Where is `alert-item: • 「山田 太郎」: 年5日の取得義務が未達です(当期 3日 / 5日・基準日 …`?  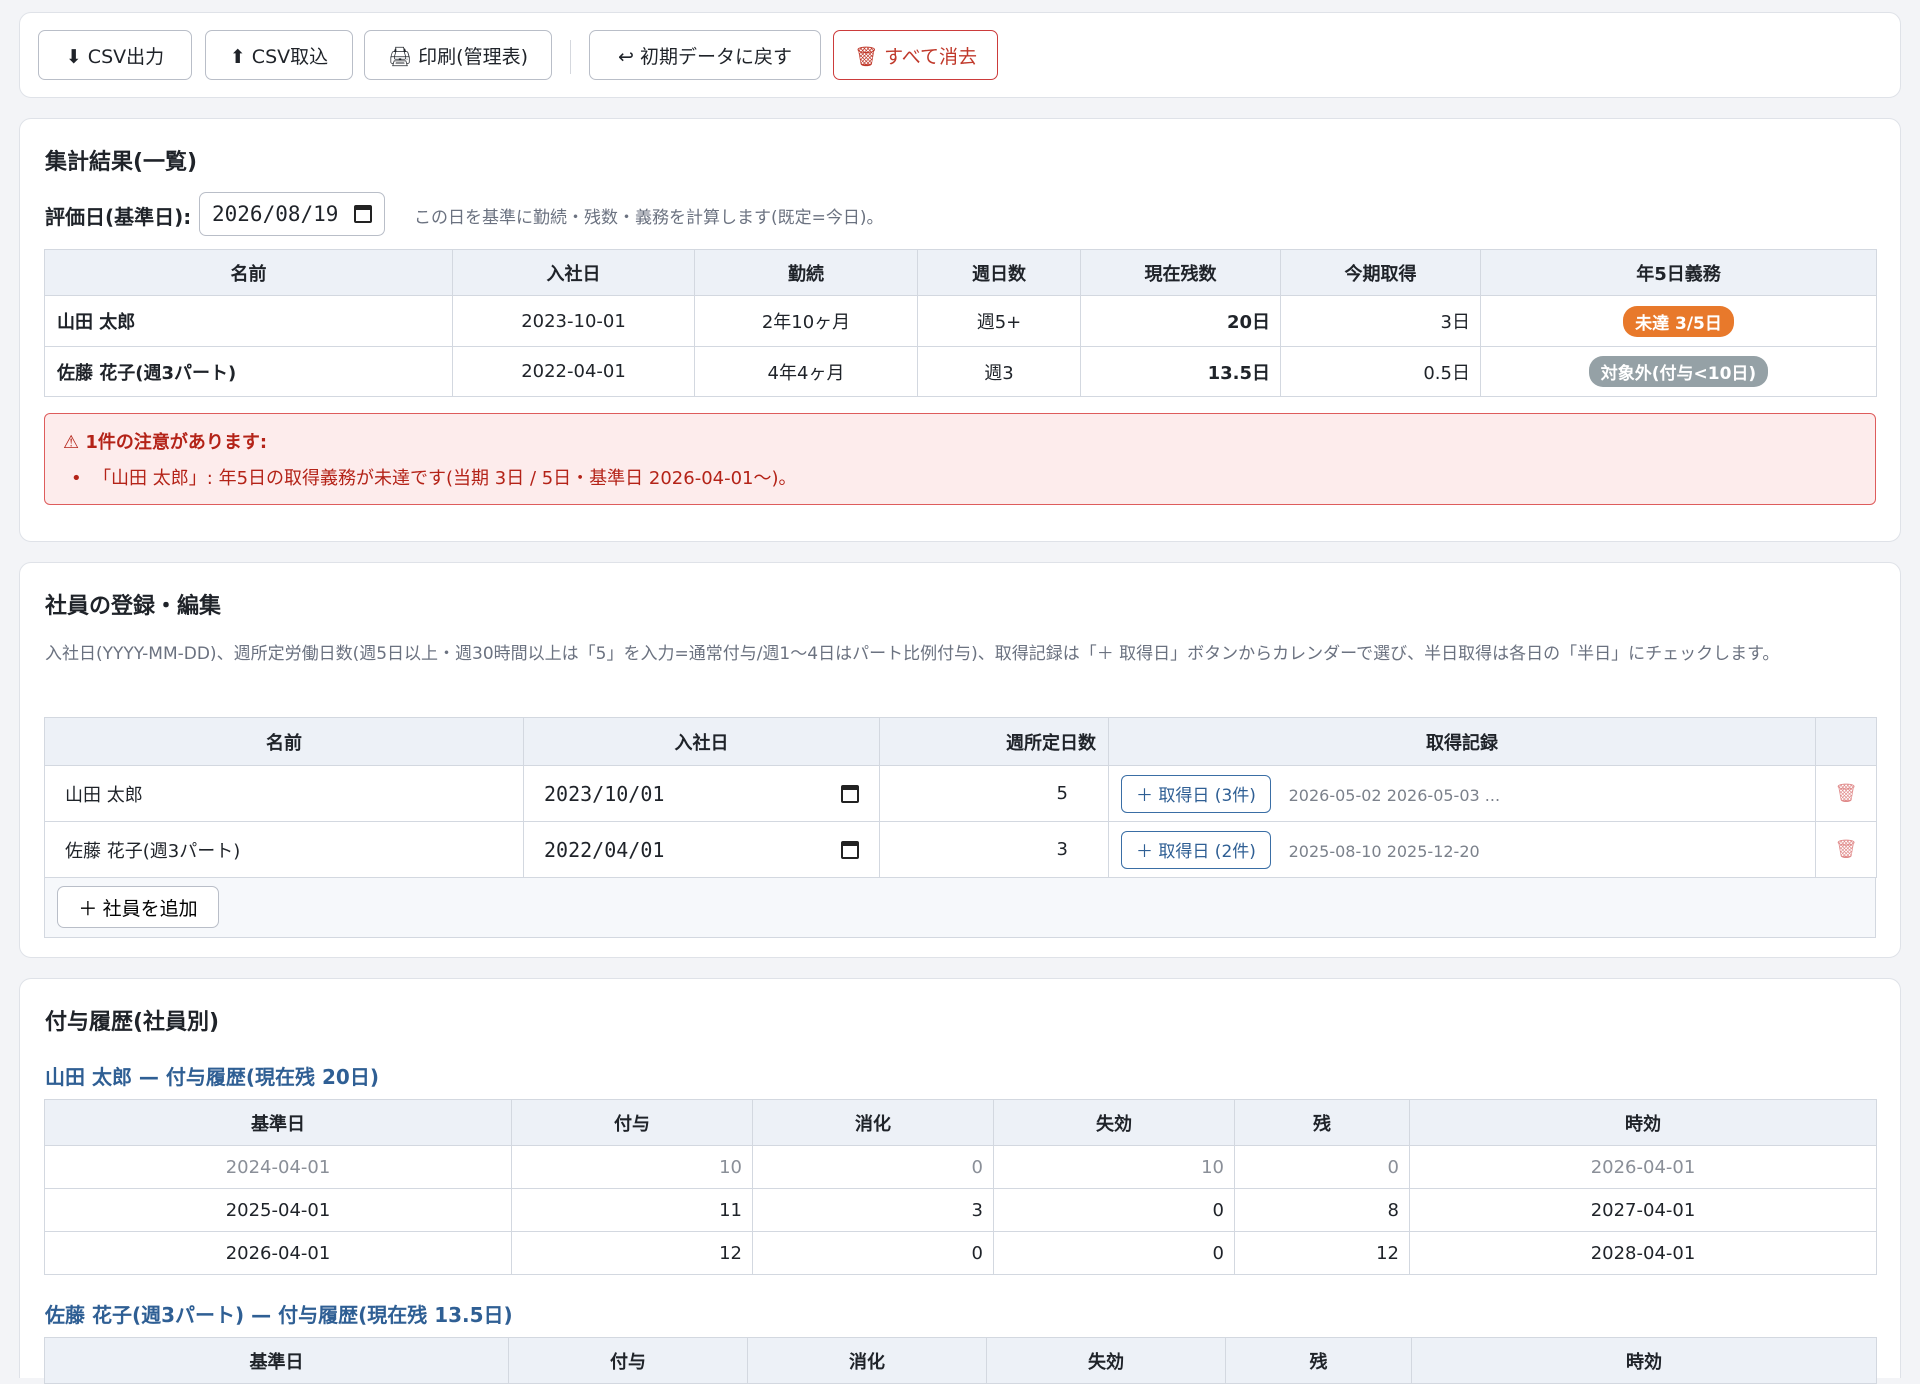
alert-item: • 「山田 太郎」: 年5日の取得義務が未達です(当期 3日 / 5日・基準日 … is located at coordinates (434, 478).